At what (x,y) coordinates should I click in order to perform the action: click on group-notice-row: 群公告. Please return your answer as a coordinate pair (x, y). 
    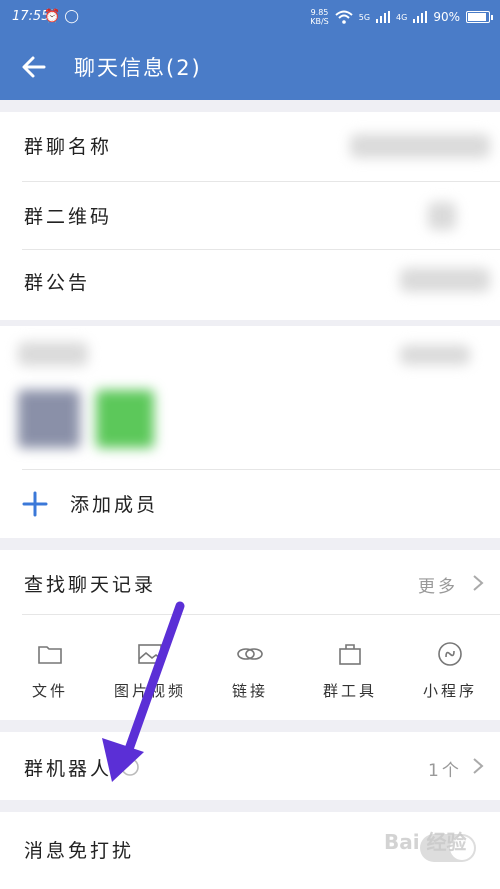
    Looking at the image, I should click on (250, 283).